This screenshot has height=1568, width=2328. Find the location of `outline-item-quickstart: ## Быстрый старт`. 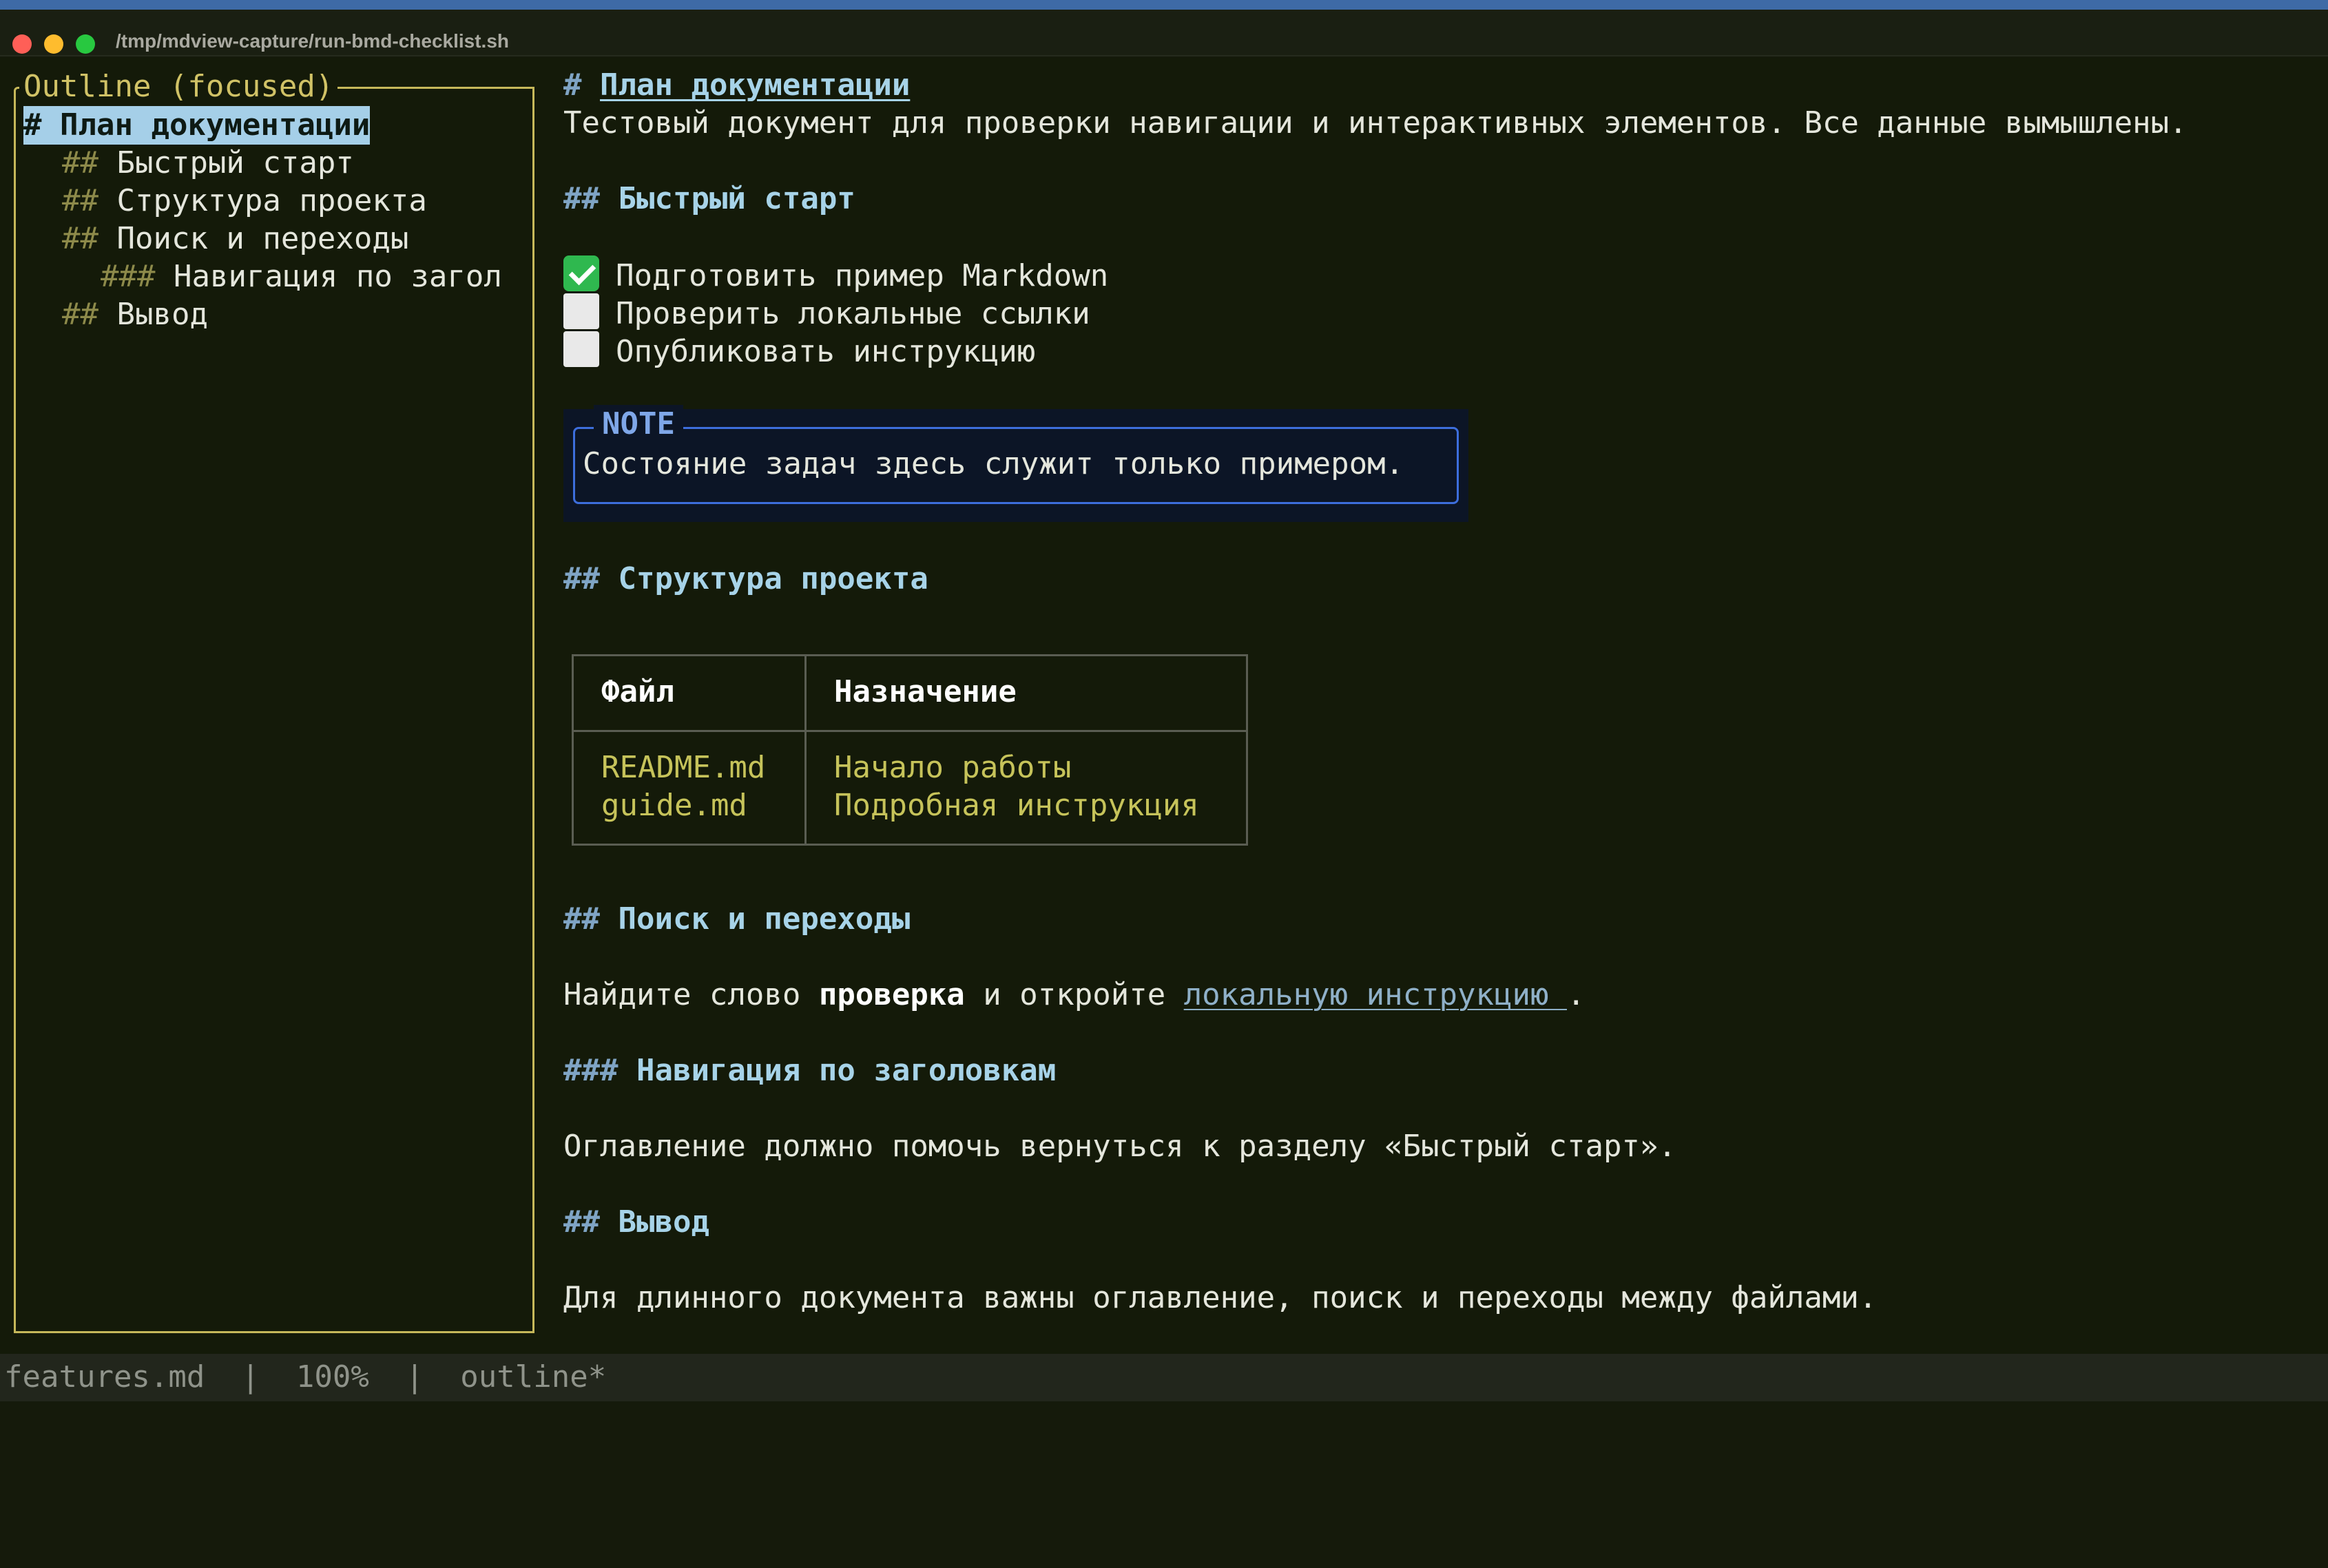

outline-item-quickstart: ## Быстрый старт is located at coordinates (208, 163).